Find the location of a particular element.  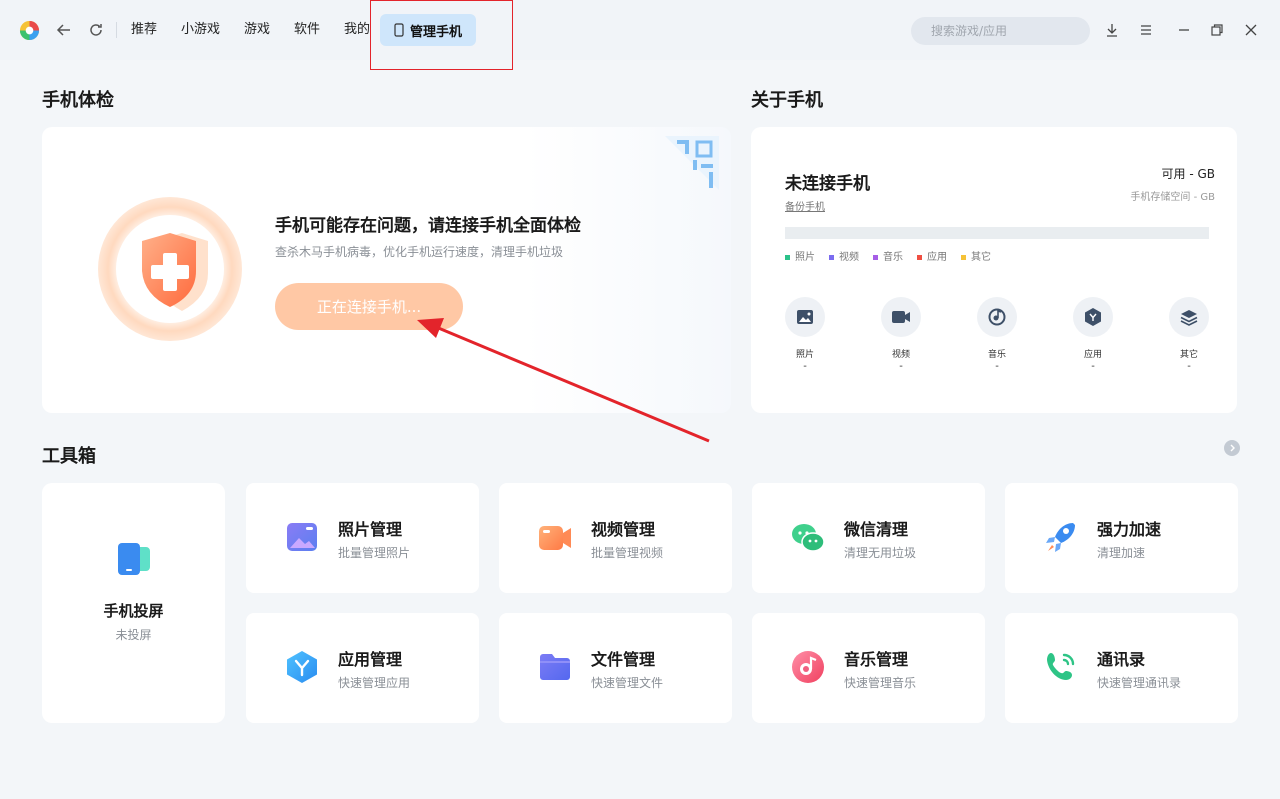

tool-music-manage: 音乐管理 快速管理音乐 is located at coordinates (868, 668).